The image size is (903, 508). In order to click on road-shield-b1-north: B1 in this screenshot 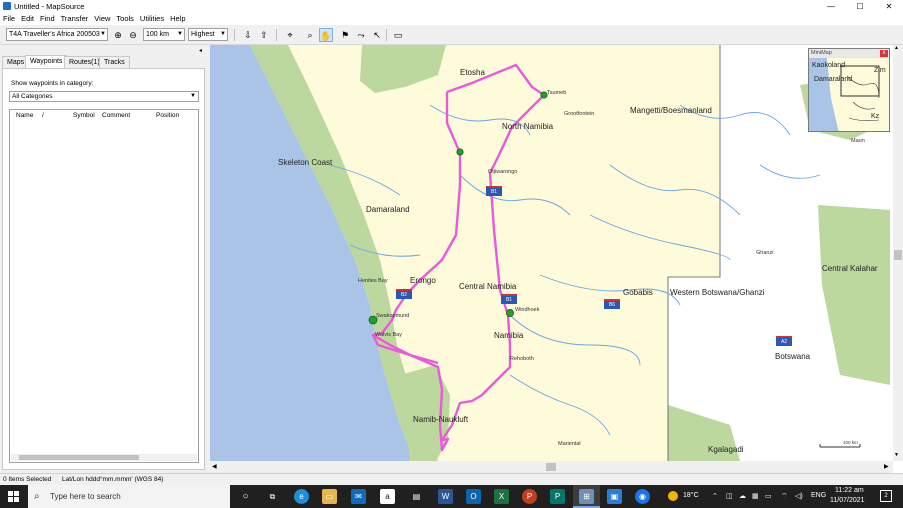, I will do `click(494, 191)`.